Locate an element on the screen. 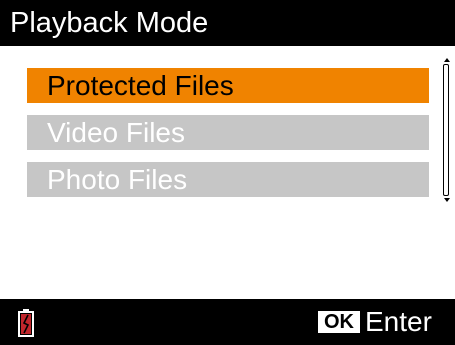 The width and height of the screenshot is (455, 345). menu-item-video-files: Video Files is located at coordinates (228, 132).